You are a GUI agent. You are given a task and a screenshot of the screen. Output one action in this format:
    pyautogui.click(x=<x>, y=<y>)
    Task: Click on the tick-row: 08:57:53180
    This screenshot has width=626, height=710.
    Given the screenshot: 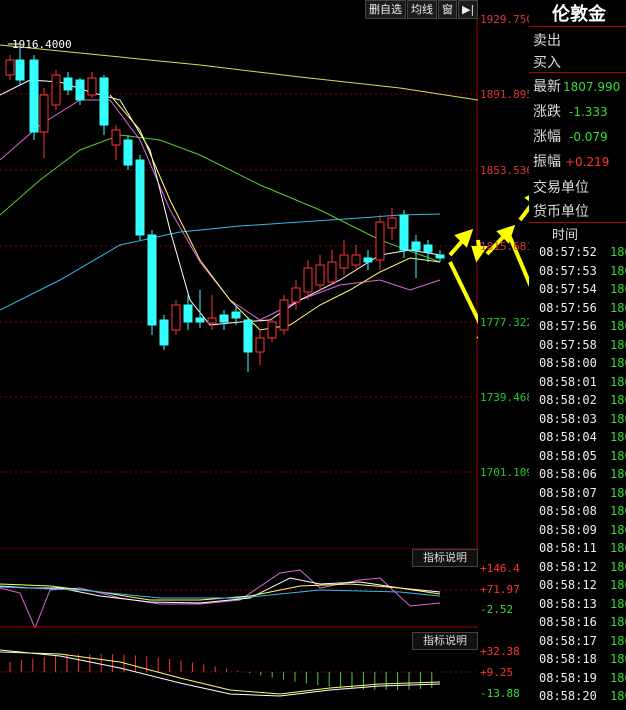 What is the action you would take?
    pyautogui.click(x=582, y=270)
    